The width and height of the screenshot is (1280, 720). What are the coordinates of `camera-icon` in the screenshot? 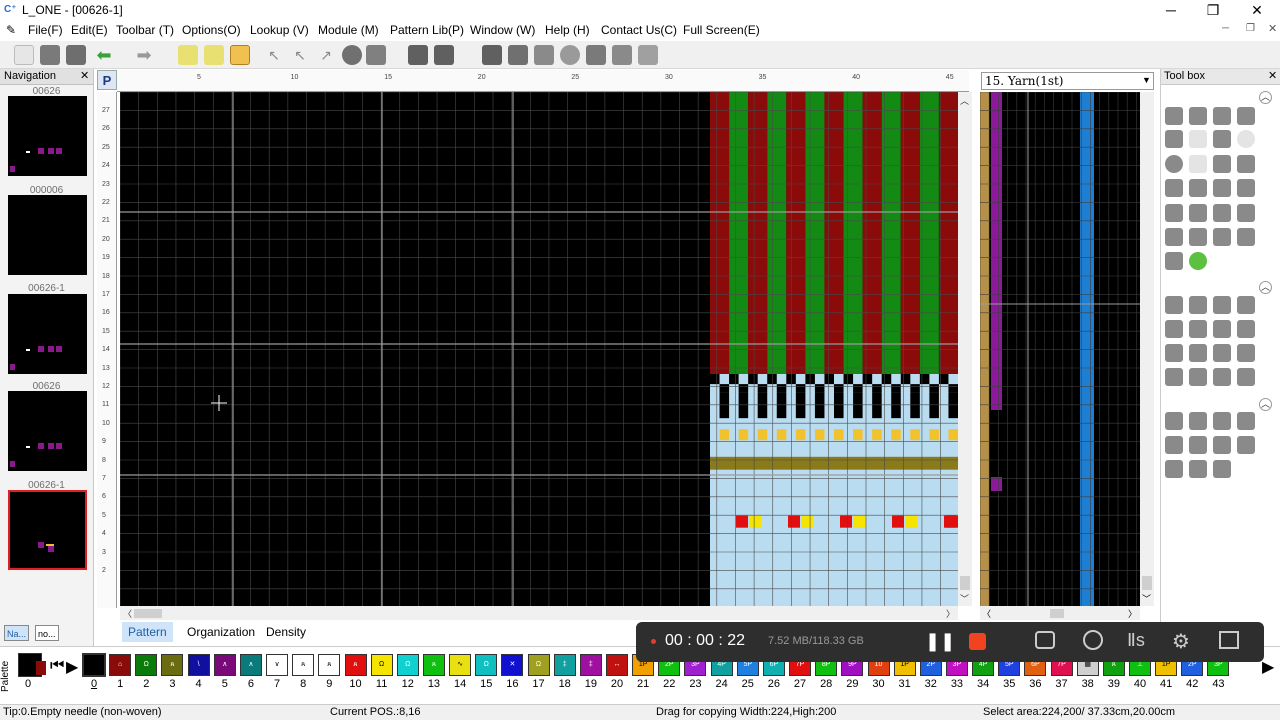 It's located at (1045, 640).